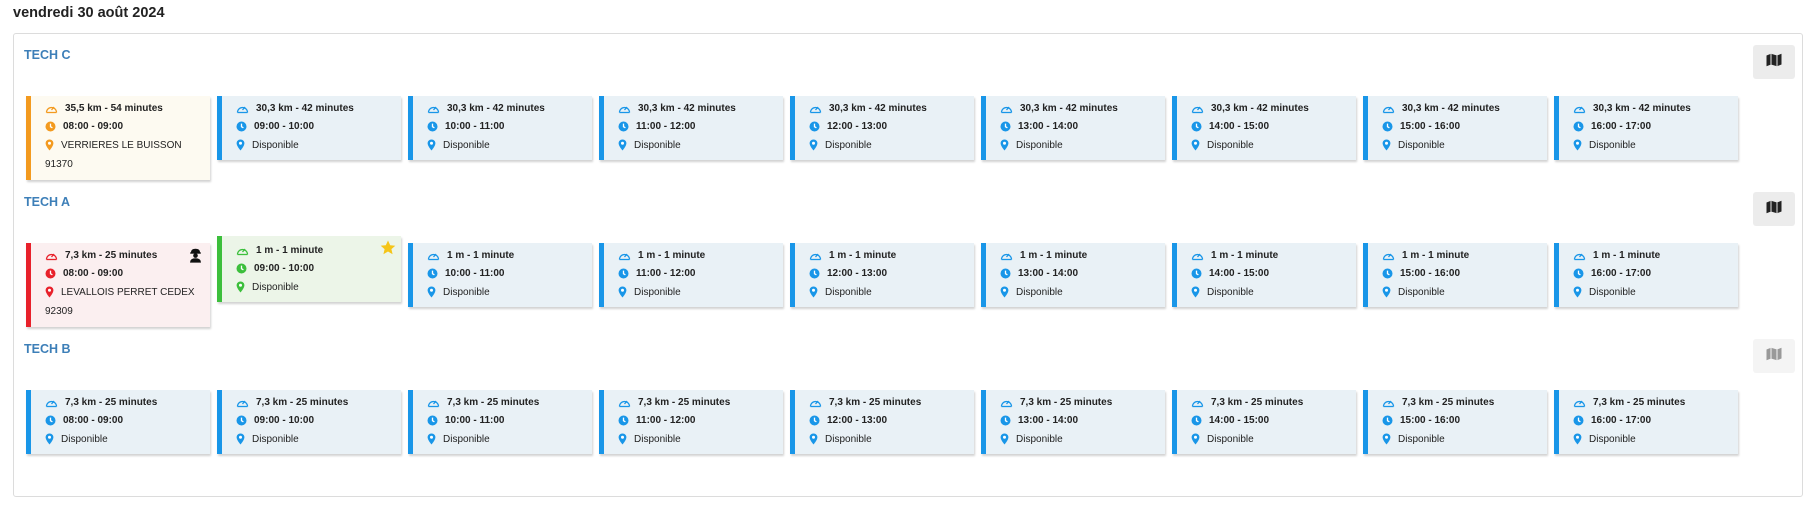 The image size is (1816, 519). What do you see at coordinates (848, 420) in the screenshot?
I see `slot-time-slot-line: 12:00 - 13:00` at bounding box center [848, 420].